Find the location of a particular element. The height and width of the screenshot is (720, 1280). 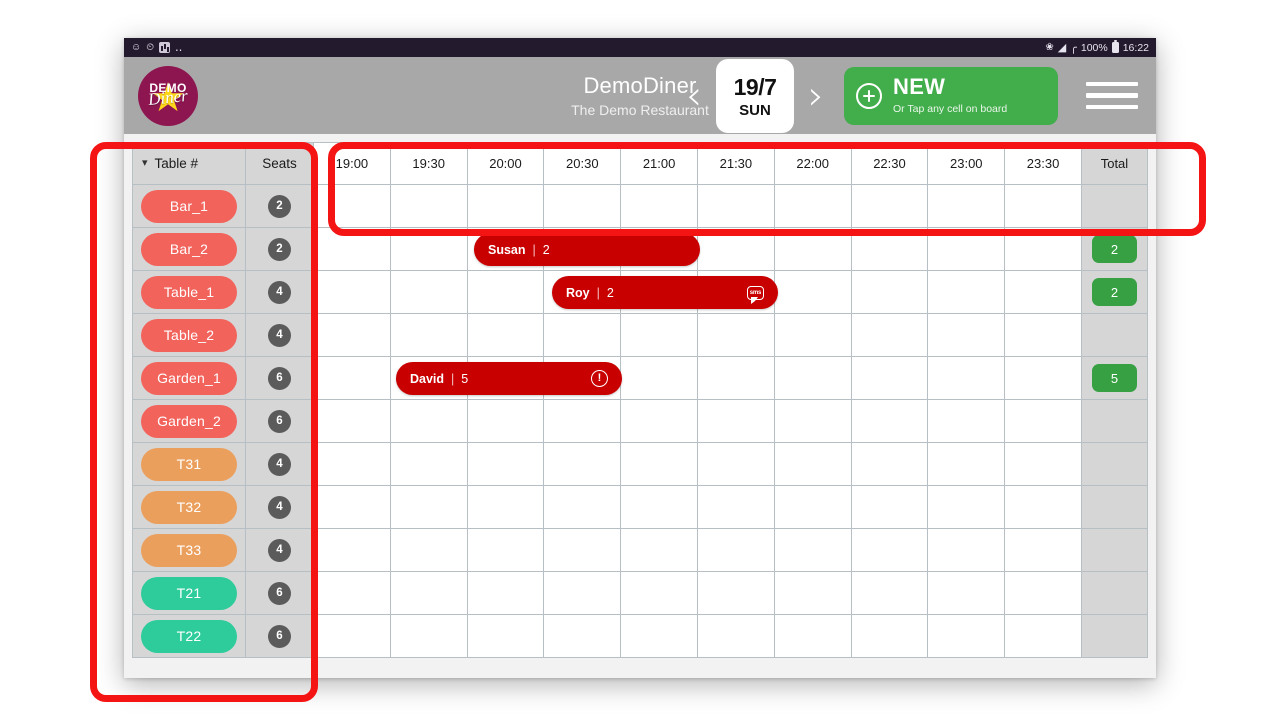

table-name-cell: T33 is located at coordinates (189, 550).